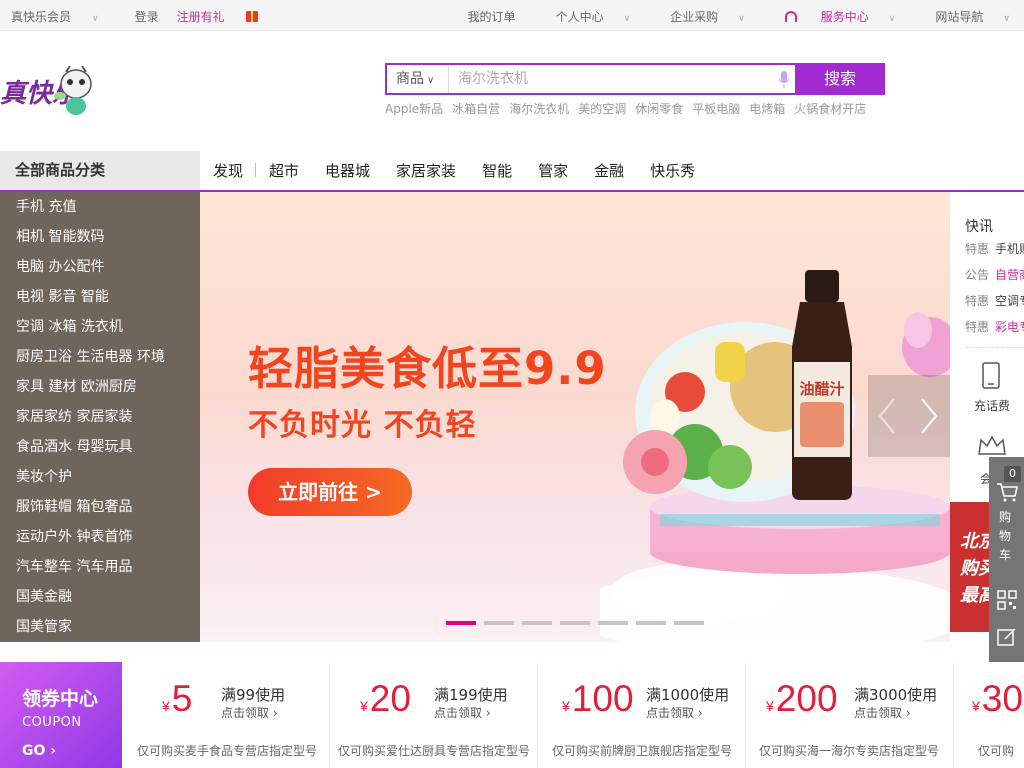  Describe the element at coordinates (672, 170) in the screenshot. I see `nav-item-happy-show: 快乐秀` at that location.